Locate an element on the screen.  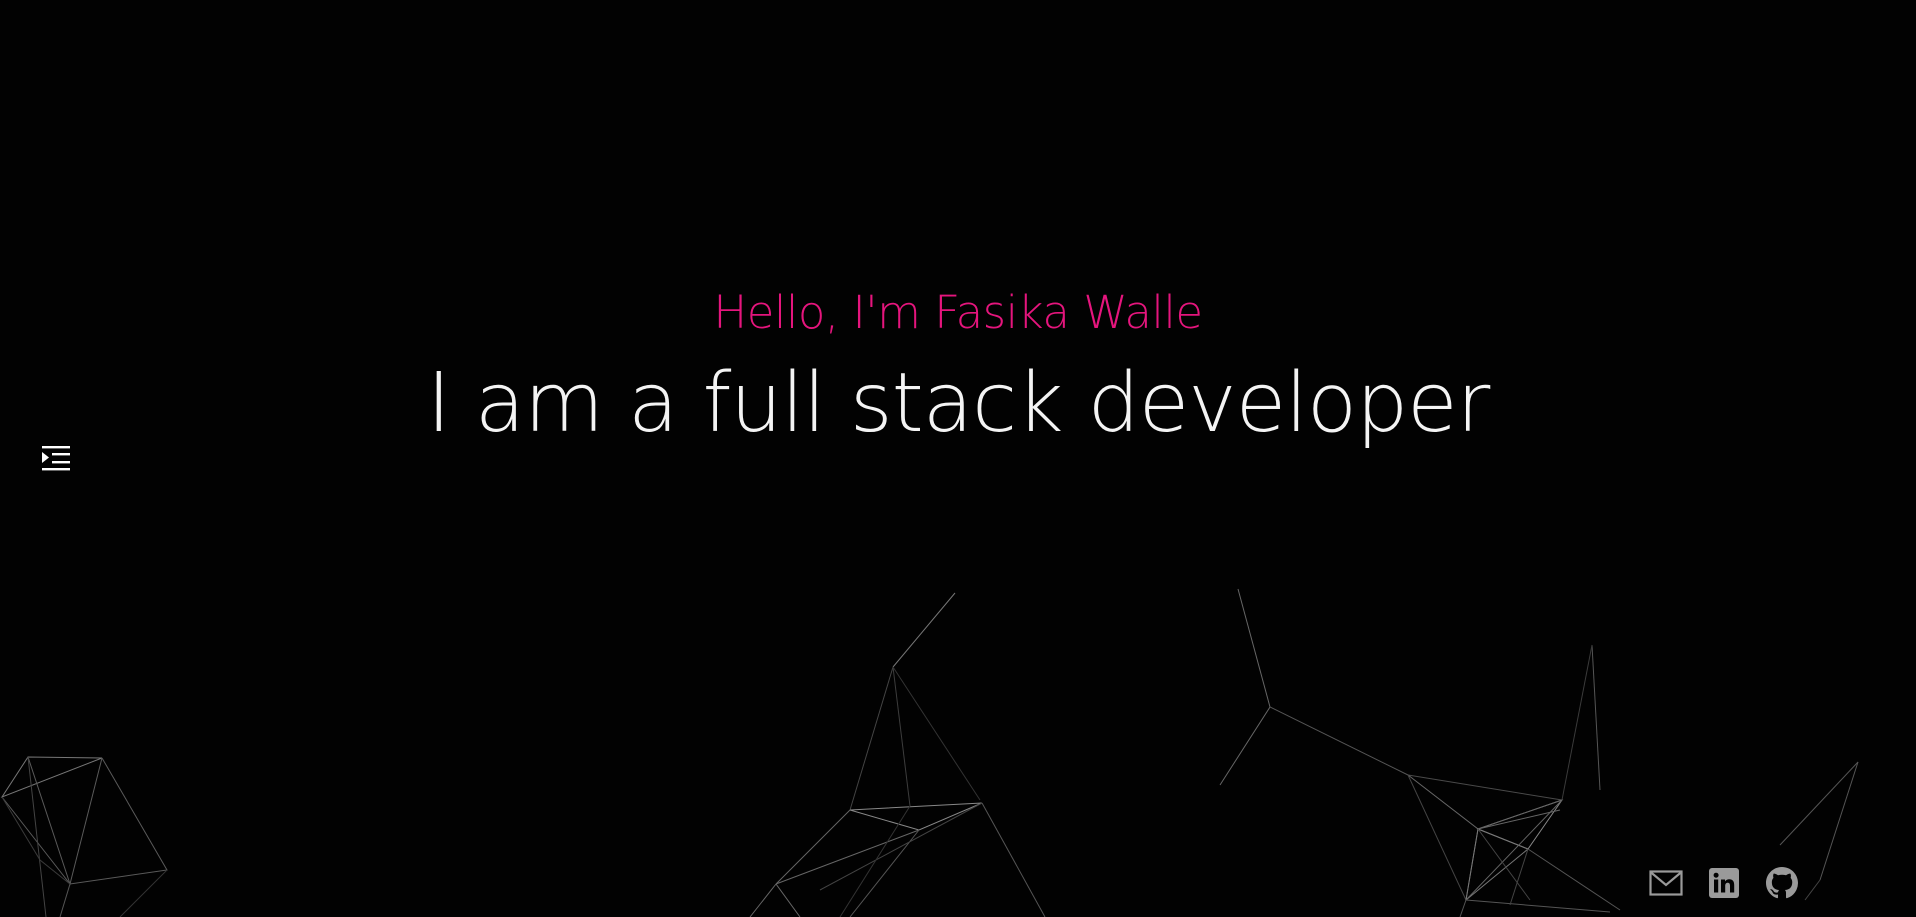
menu-toggle-button is located at coordinates (56, 459).